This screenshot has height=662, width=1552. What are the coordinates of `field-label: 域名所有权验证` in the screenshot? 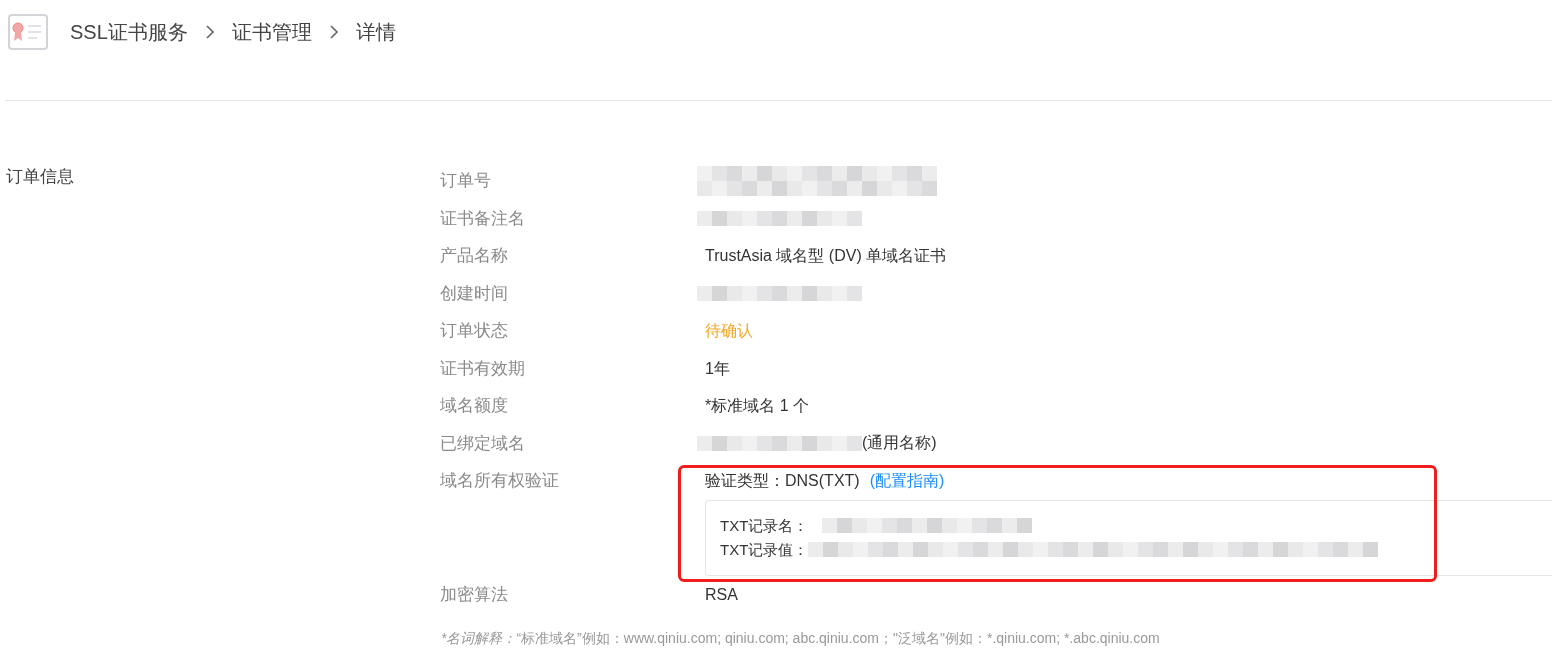 It's located at (499, 481).